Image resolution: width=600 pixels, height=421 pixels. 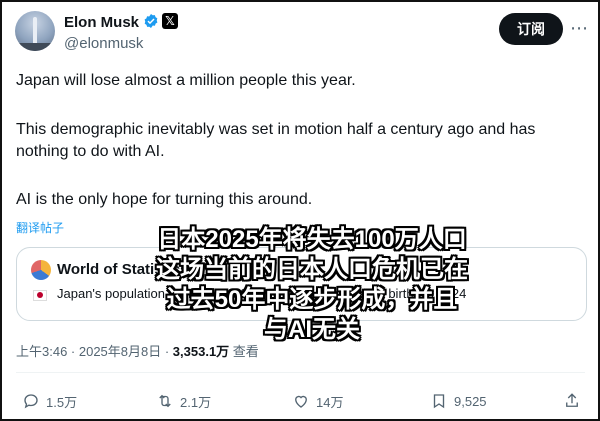 I want to click on avatar, so click(x=35, y=31).